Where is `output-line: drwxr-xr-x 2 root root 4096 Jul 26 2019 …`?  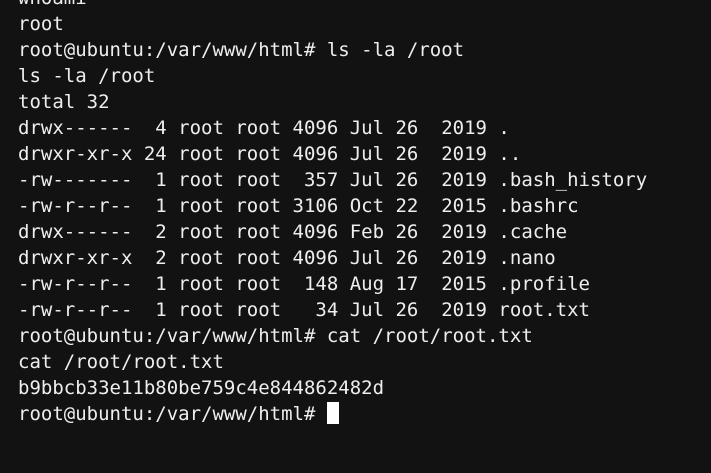
output-line: drwxr-xr-x 2 root root 4096 Jul 26 2019 … is located at coordinates (287, 258).